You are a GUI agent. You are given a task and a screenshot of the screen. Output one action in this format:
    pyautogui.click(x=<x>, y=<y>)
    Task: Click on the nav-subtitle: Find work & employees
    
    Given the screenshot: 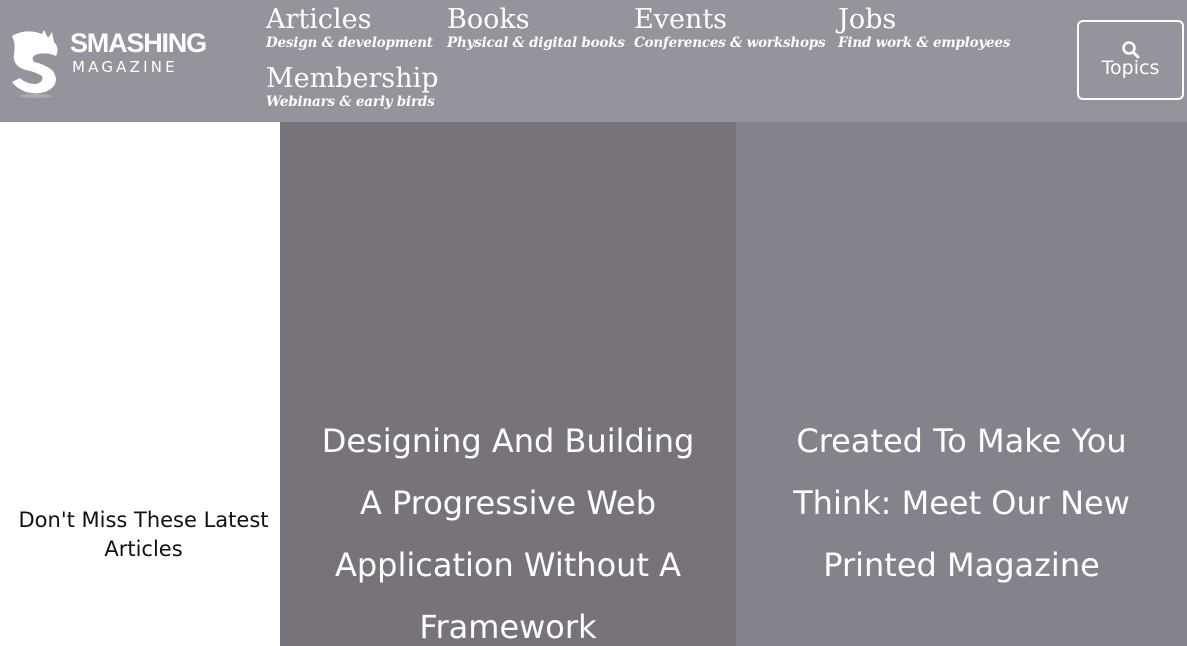 What is the action you would take?
    pyautogui.click(x=924, y=43)
    